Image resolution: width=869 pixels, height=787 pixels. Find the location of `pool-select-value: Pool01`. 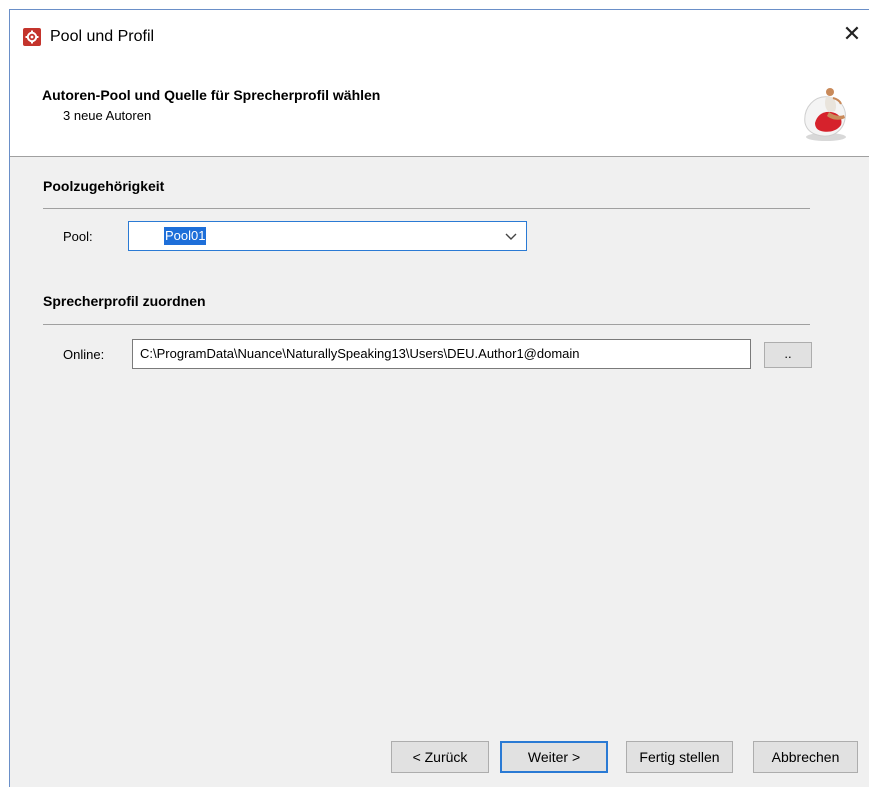

pool-select-value: Pool01 is located at coordinates (185, 236).